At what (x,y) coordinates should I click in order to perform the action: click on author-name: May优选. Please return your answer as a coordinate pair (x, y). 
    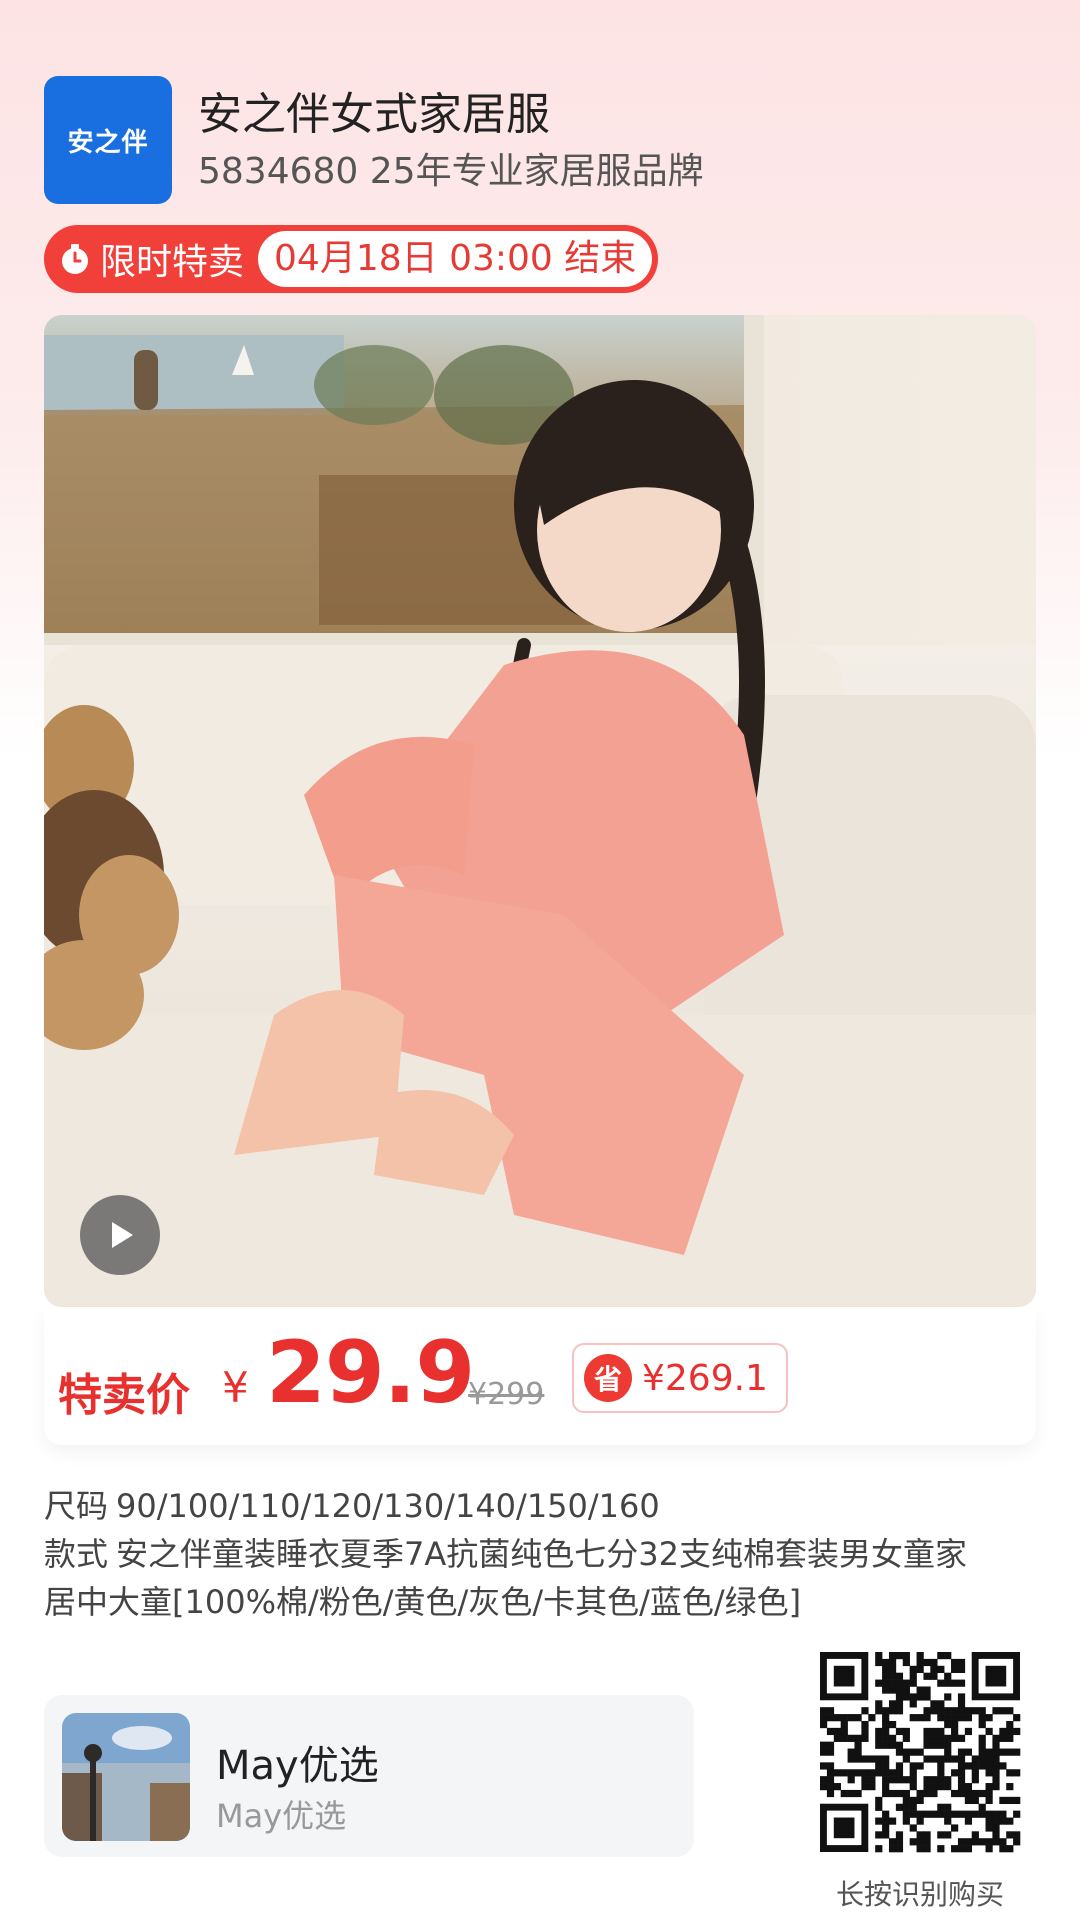
    Looking at the image, I should click on (297, 1766).